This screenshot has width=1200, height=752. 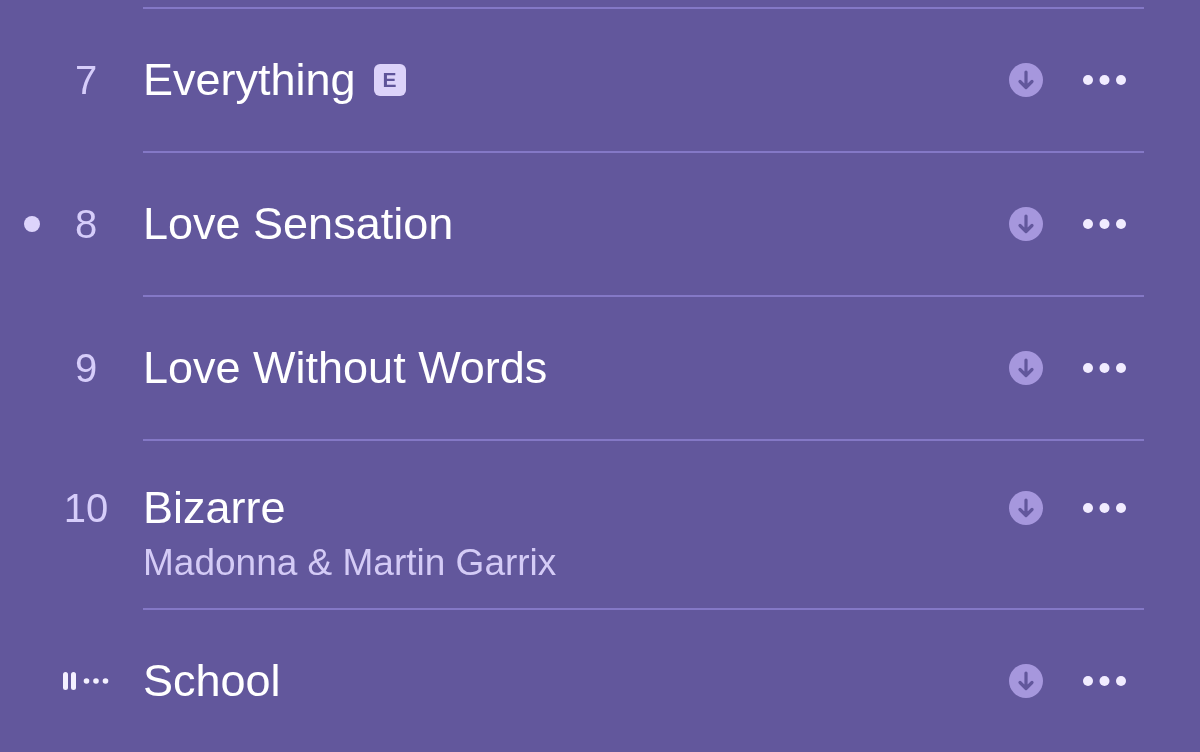 What do you see at coordinates (298, 224) in the screenshot?
I see `track-title: Love Sensation` at bounding box center [298, 224].